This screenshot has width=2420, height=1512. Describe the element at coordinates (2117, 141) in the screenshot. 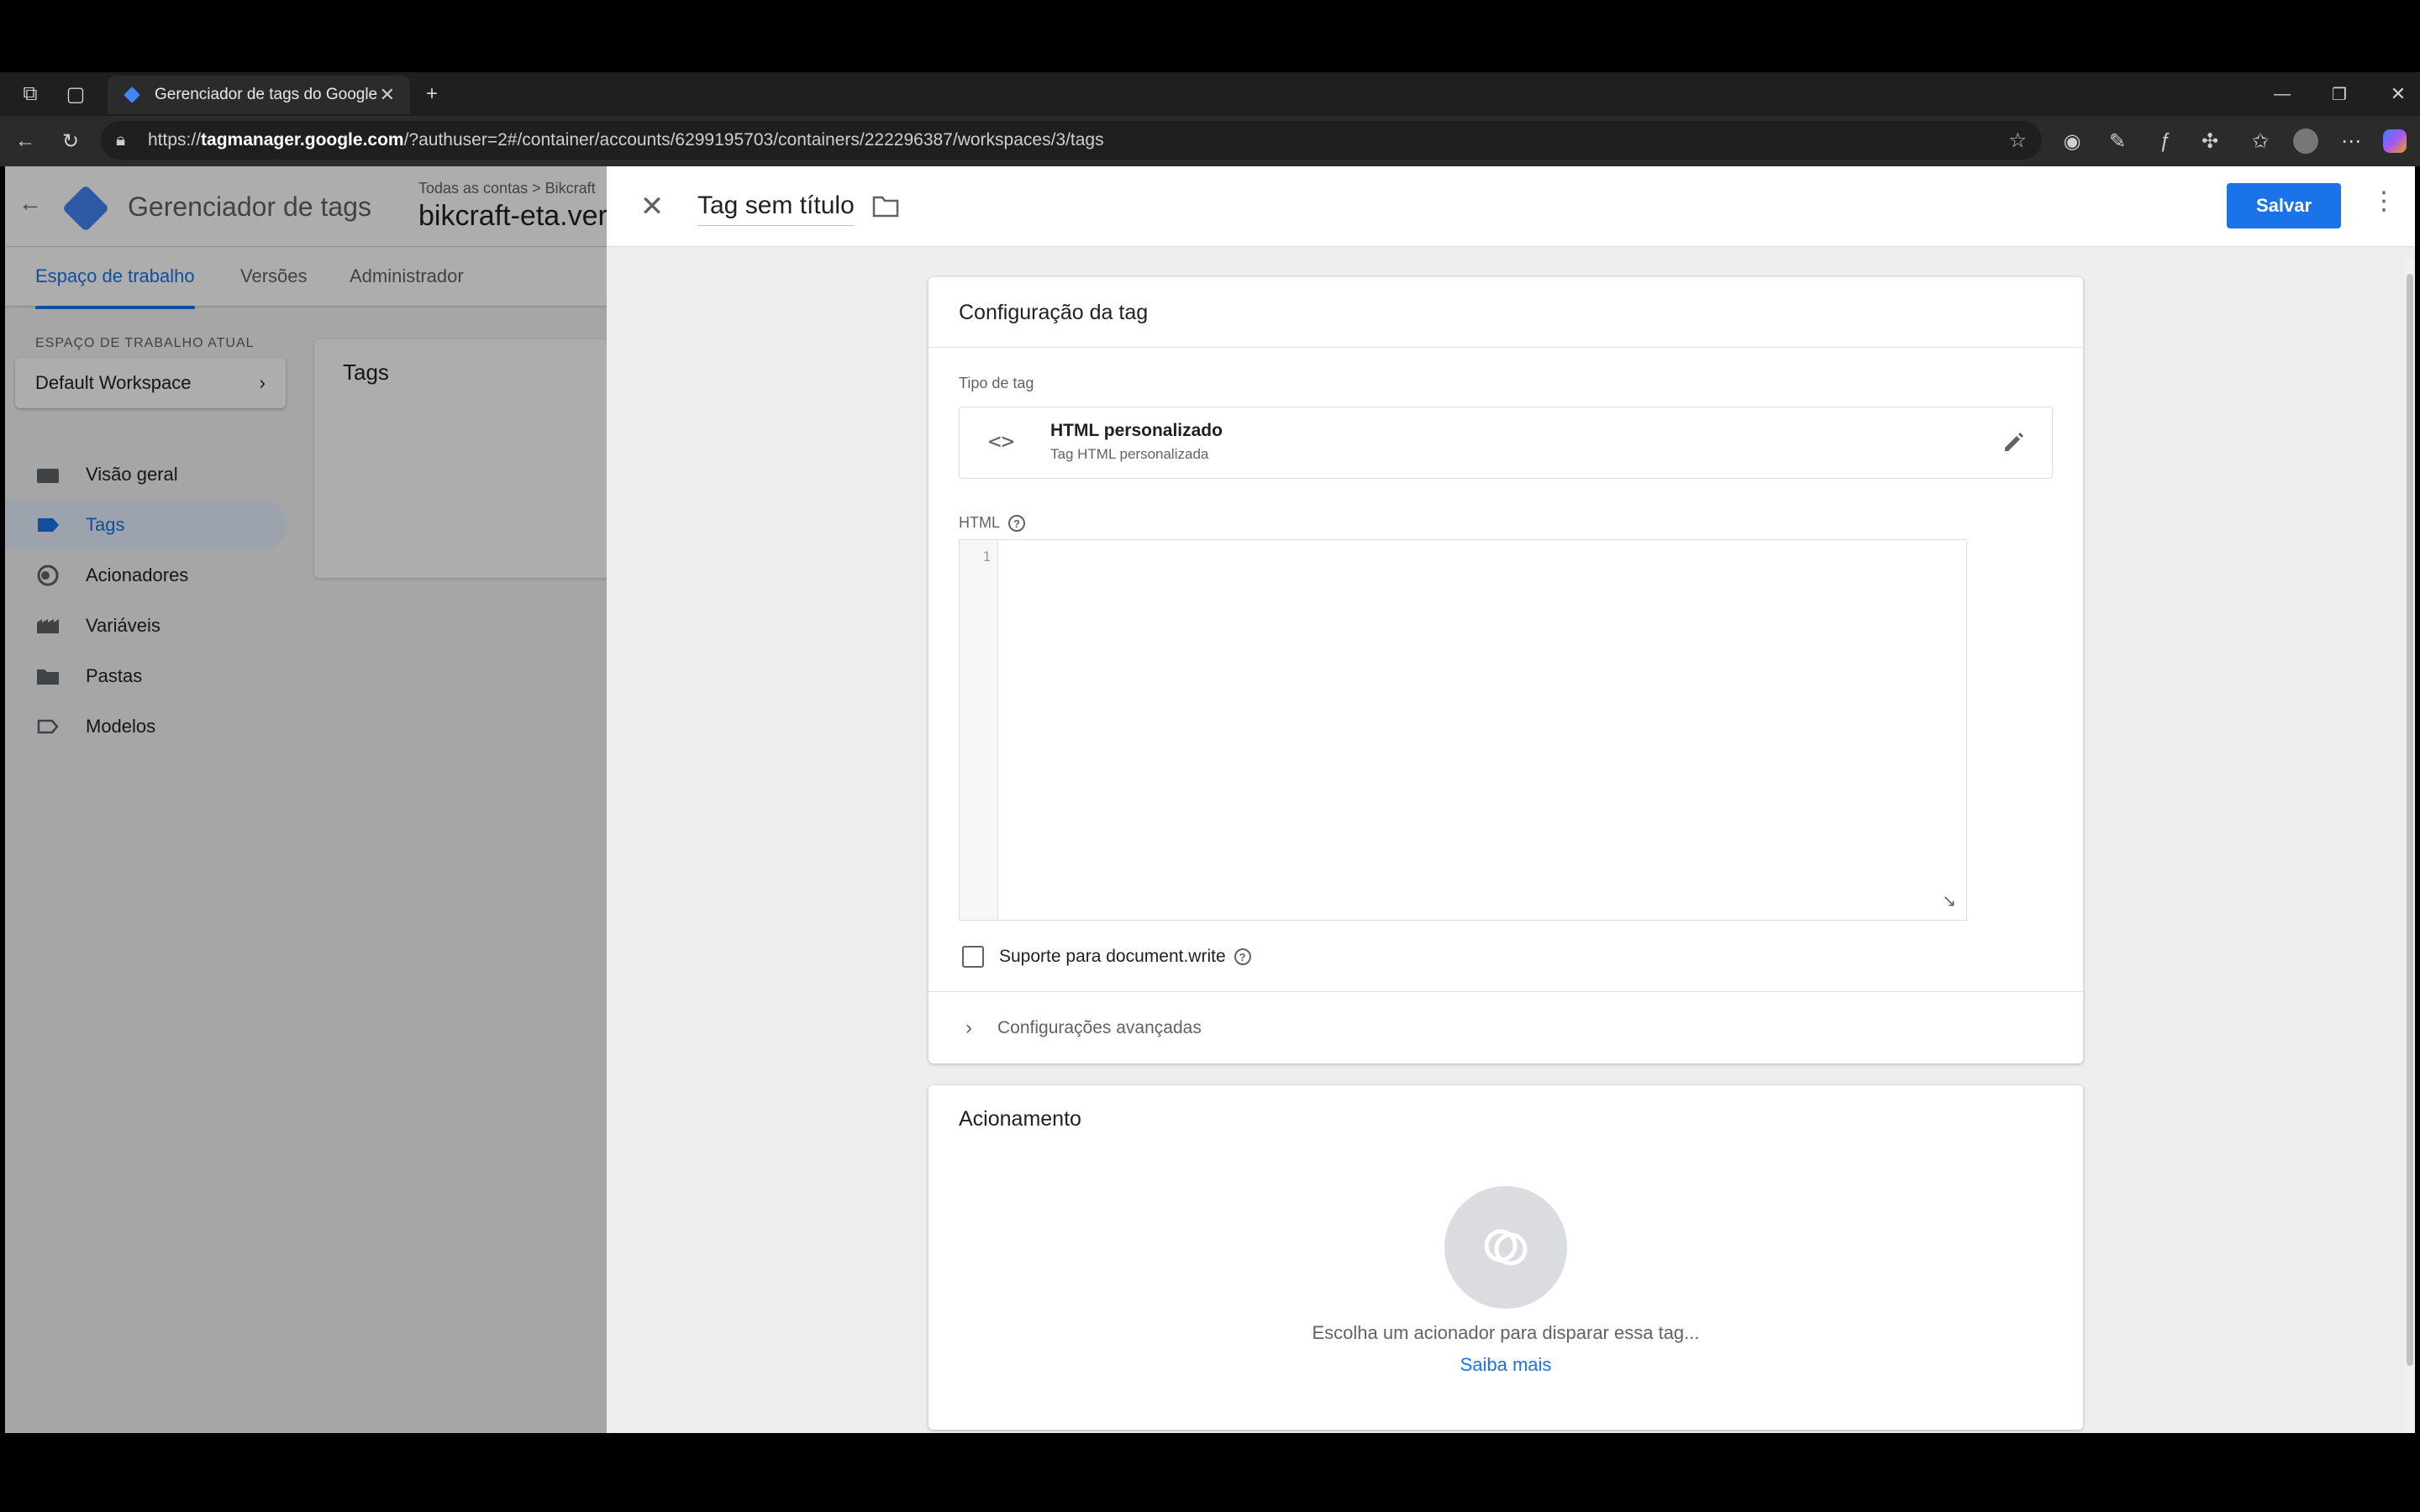

I see `eyedropper-icon: ✎` at that location.